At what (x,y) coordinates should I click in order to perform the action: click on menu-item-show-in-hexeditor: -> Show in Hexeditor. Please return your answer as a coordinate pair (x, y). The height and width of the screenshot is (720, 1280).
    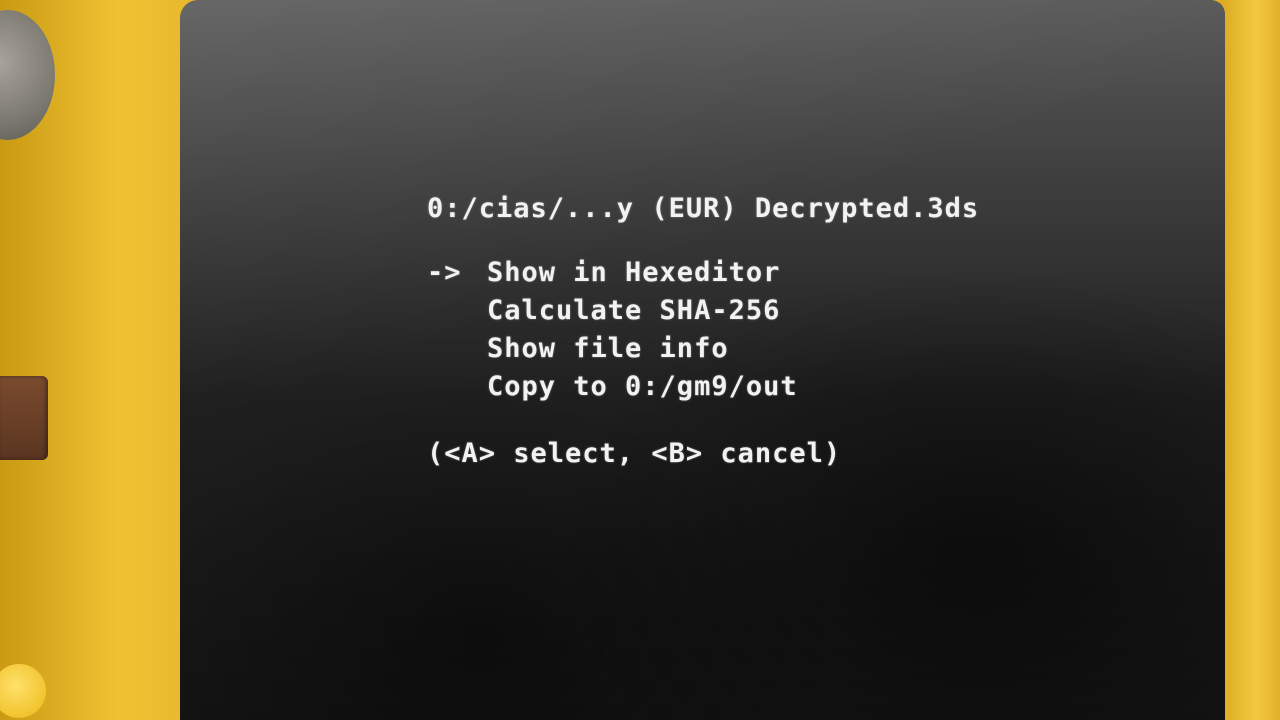
    Looking at the image, I should click on (612, 273).